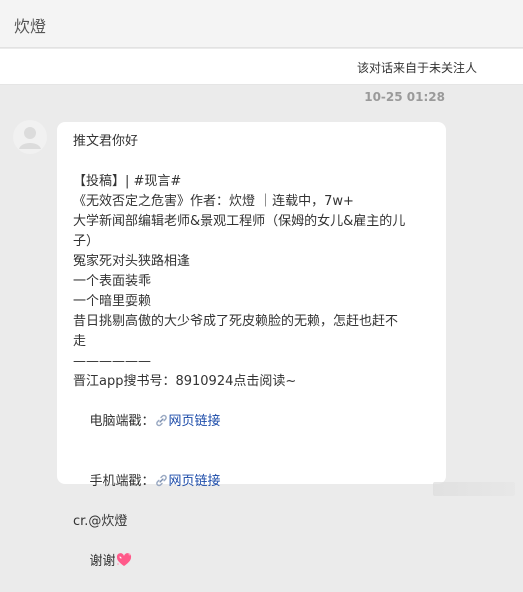 The height and width of the screenshot is (592, 523). What do you see at coordinates (213, 201) in the screenshot?
I see `message-line: 《无效否定之危害》作者：炊燈 ｜连载中，7w+` at bounding box center [213, 201].